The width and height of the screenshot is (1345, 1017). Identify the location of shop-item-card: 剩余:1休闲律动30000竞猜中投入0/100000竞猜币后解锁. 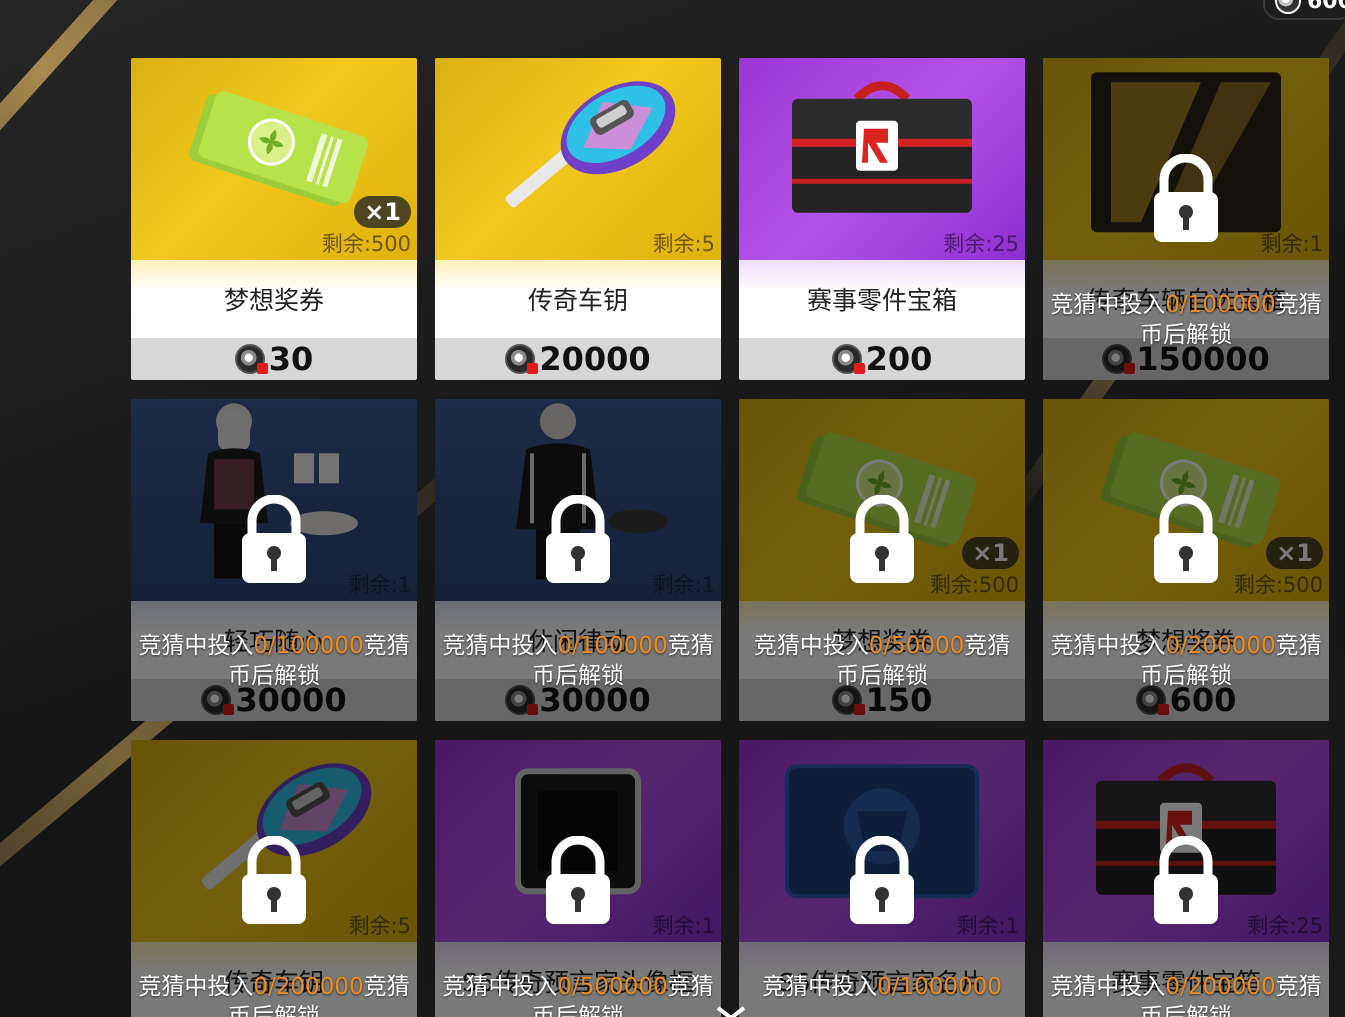
(578, 560).